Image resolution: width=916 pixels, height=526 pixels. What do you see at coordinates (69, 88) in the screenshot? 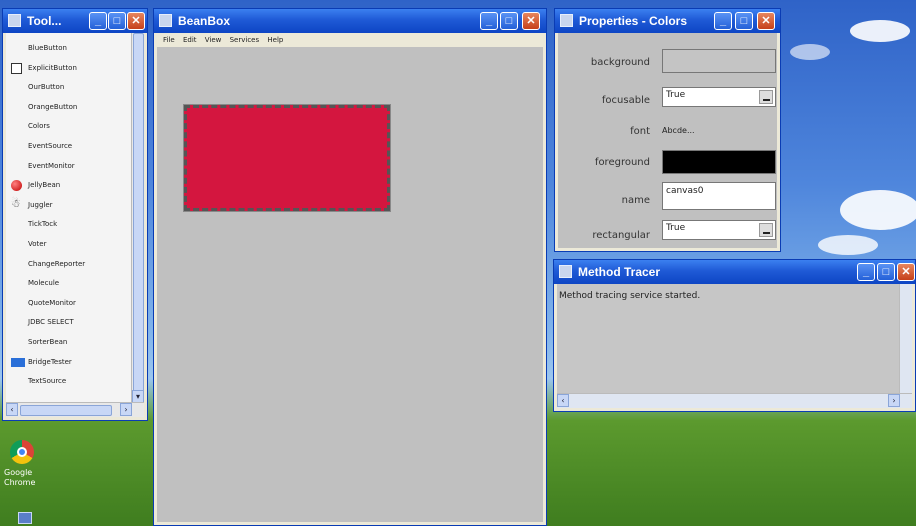
I see `list-item: OurButton` at bounding box center [69, 88].